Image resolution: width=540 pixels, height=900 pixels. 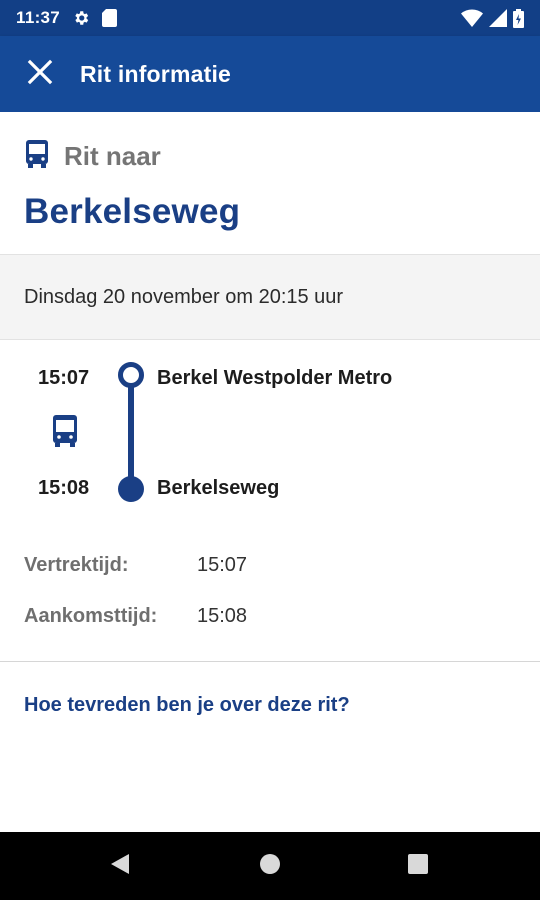 I want to click on gear-icon, so click(x=81, y=18).